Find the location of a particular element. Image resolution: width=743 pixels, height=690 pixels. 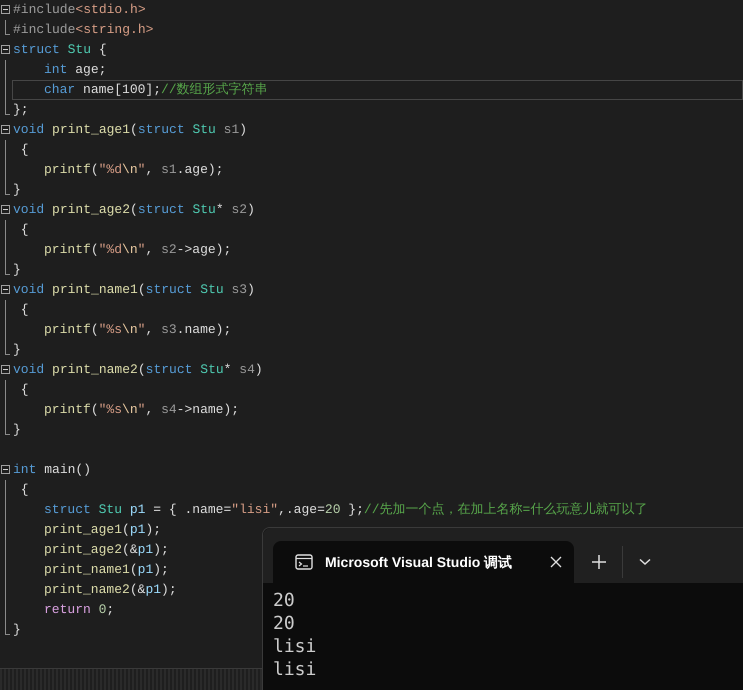

code-line: void print_name2(struct Stu* s4) is located at coordinates (138, 370).